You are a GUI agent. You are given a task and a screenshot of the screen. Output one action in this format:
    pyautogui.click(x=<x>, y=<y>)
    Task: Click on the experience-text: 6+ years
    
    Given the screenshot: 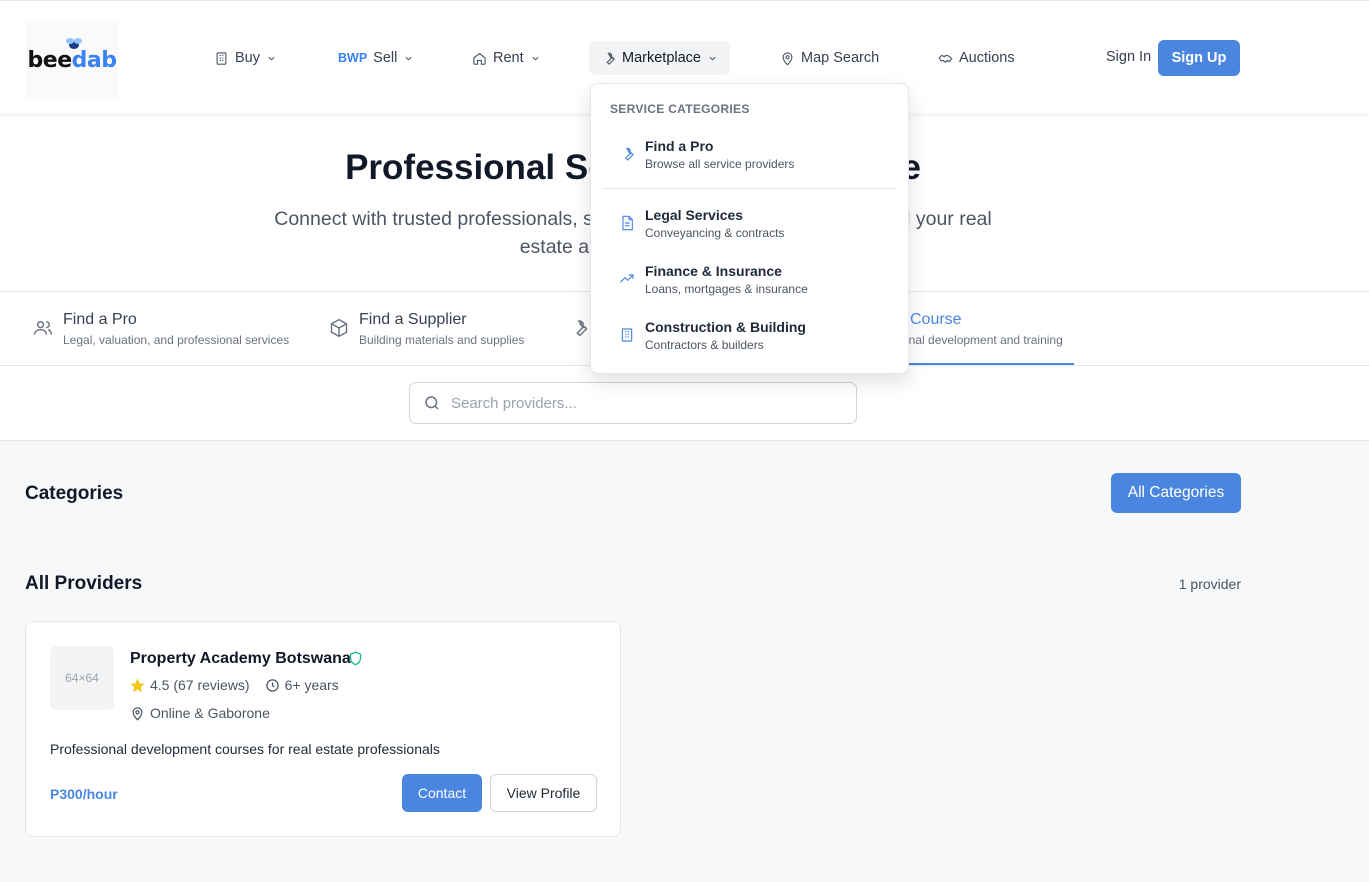 What is the action you would take?
    pyautogui.click(x=311, y=685)
    